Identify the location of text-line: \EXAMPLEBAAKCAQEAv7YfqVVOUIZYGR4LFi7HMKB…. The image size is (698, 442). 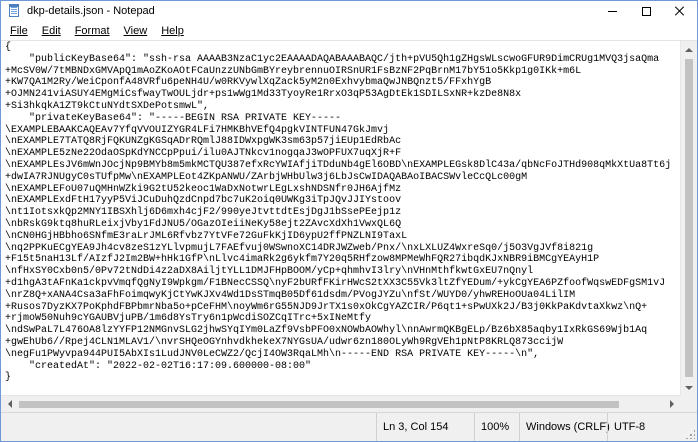
(197, 130).